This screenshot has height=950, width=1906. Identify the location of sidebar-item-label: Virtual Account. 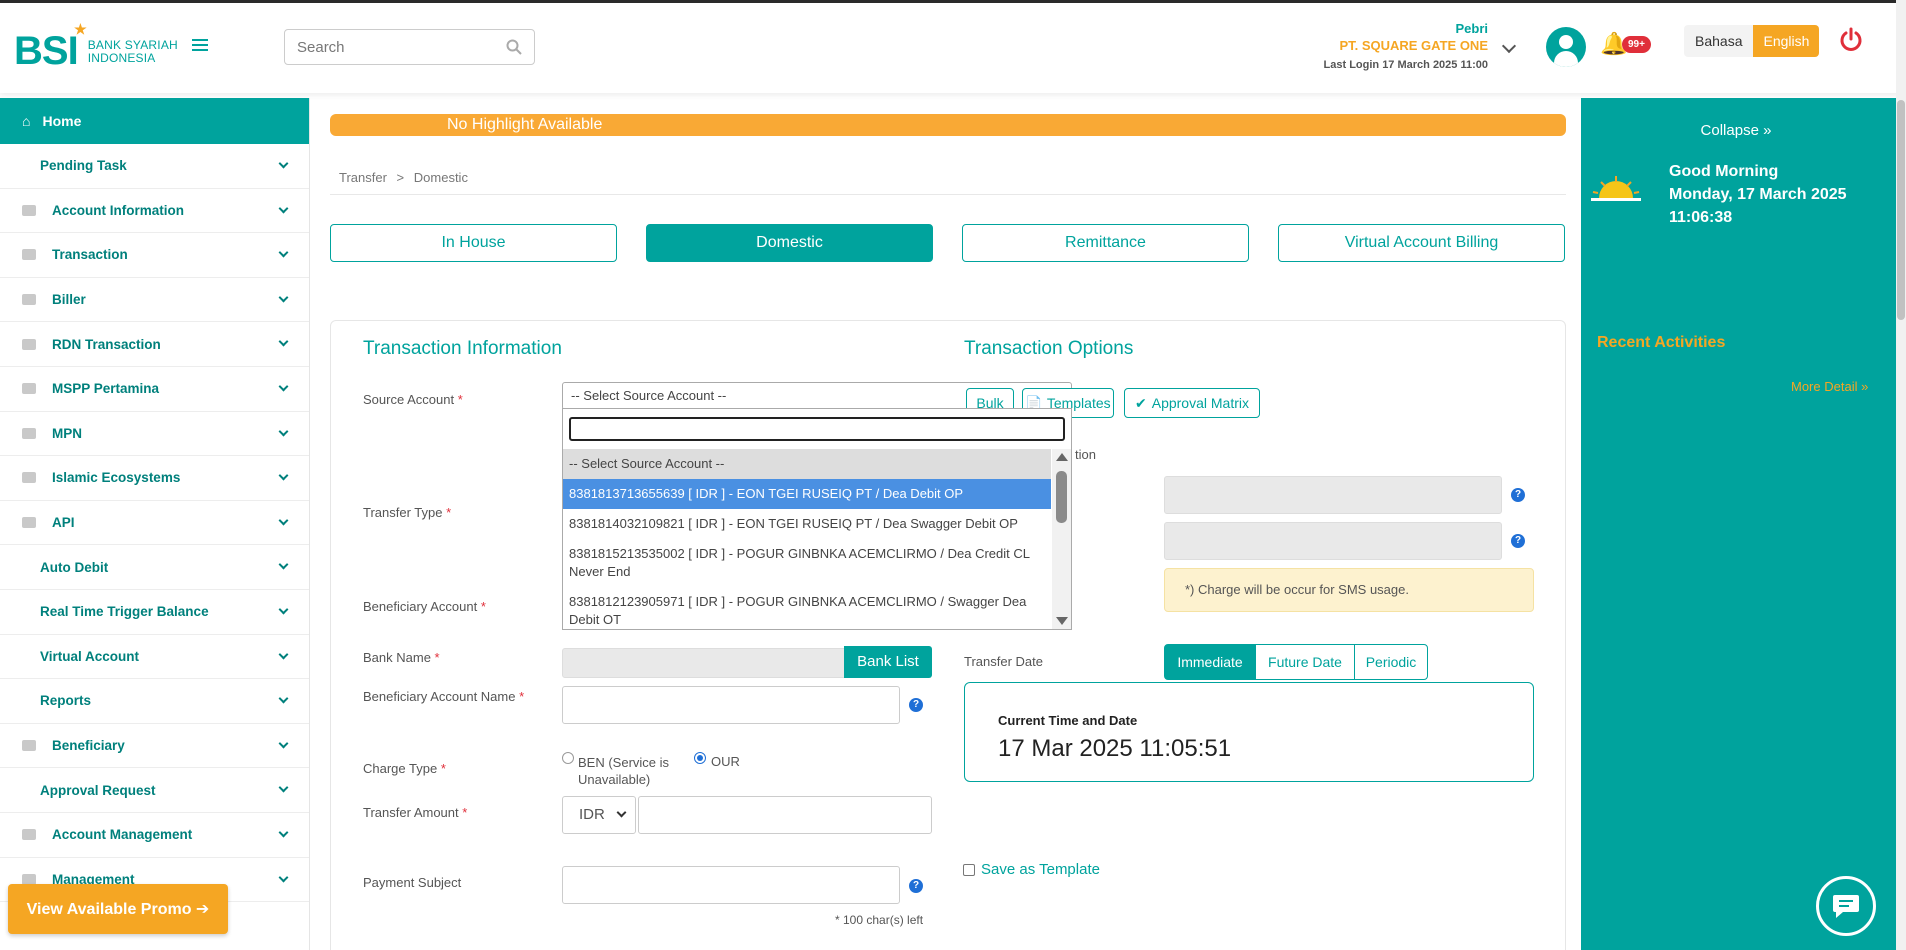
(90, 656).